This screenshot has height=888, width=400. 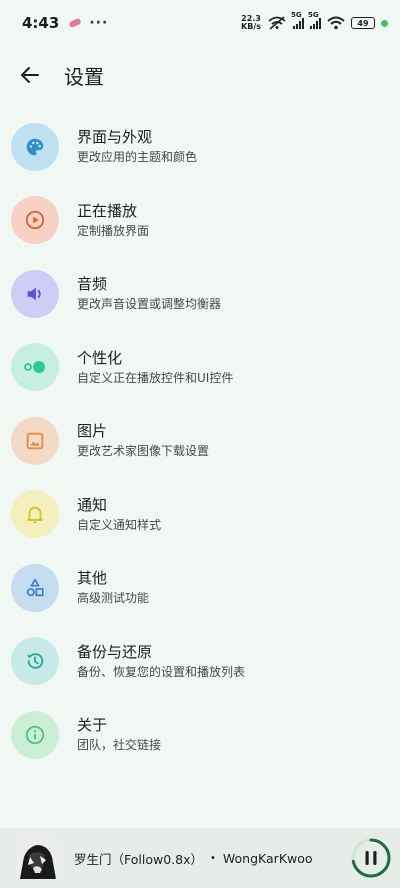 I want to click on info-icon, so click(x=35, y=734).